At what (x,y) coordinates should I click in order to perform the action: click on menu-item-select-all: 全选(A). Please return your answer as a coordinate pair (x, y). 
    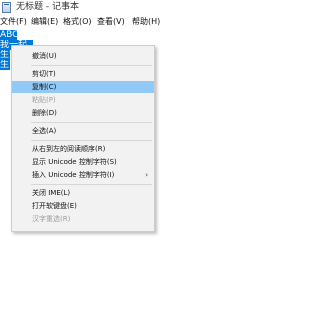
    Looking at the image, I should click on (83, 131).